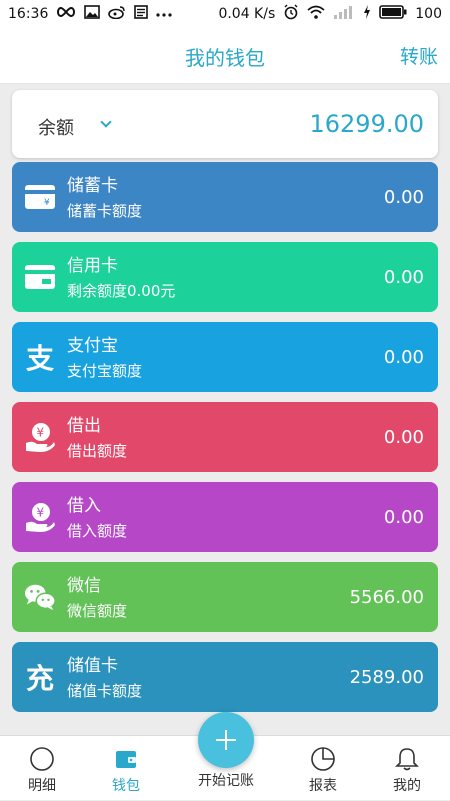 Image resolution: width=450 pixels, height=801 pixels. What do you see at coordinates (344, 14) in the screenshot?
I see `signal-icon` at bounding box center [344, 14].